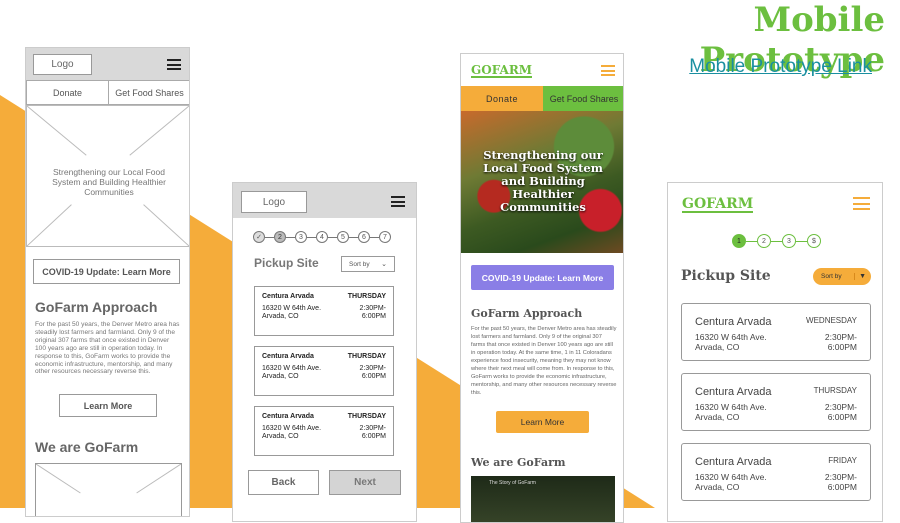  I want to click on progress-steps: ✓ 2 3 4 5 6 7, so click(322, 237).